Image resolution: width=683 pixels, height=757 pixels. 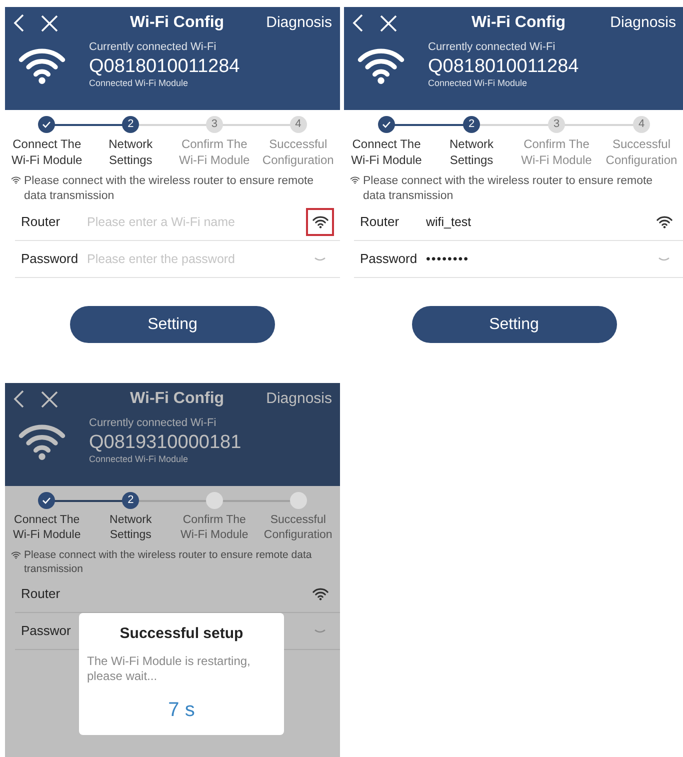 What do you see at coordinates (46, 631) in the screenshot?
I see `field-label: Passwor` at bounding box center [46, 631].